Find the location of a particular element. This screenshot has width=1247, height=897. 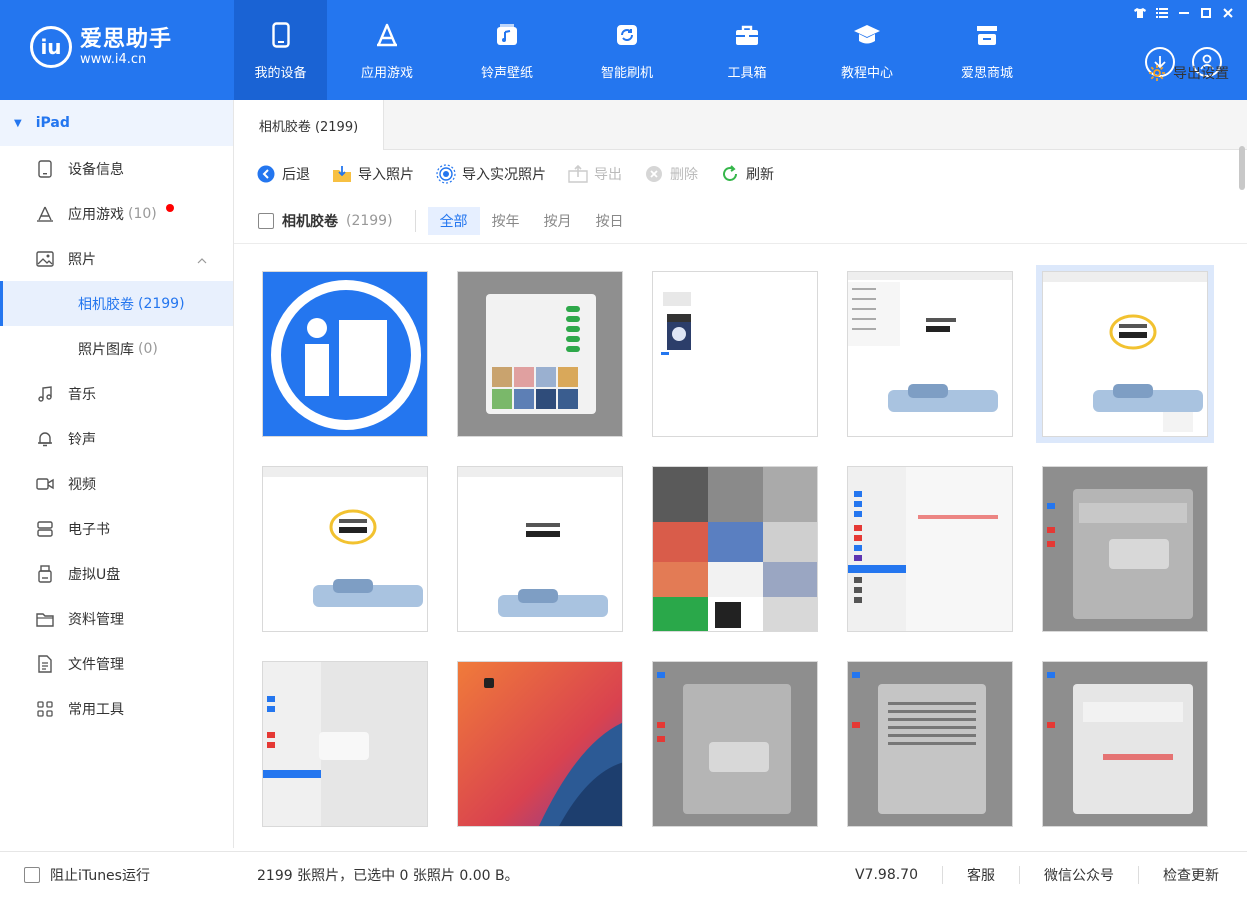

app-name: 爱思助手 is located at coordinates (126, 39).